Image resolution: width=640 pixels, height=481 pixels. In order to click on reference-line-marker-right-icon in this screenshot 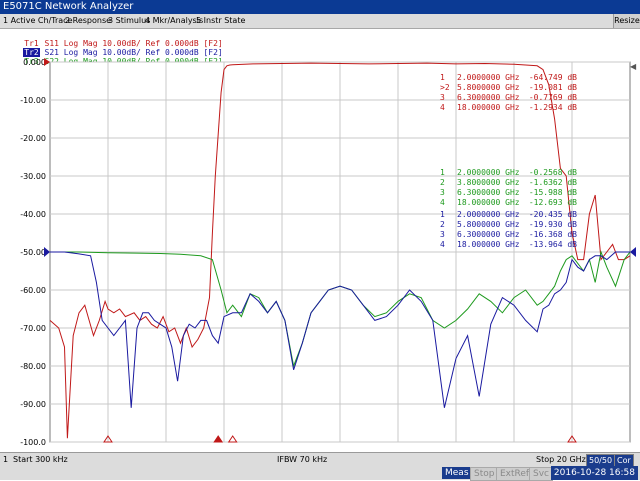, I will do `click(633, 252)`.